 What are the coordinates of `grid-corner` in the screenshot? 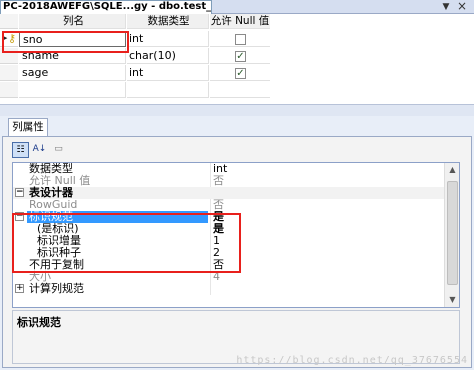 It's located at (9, 21).